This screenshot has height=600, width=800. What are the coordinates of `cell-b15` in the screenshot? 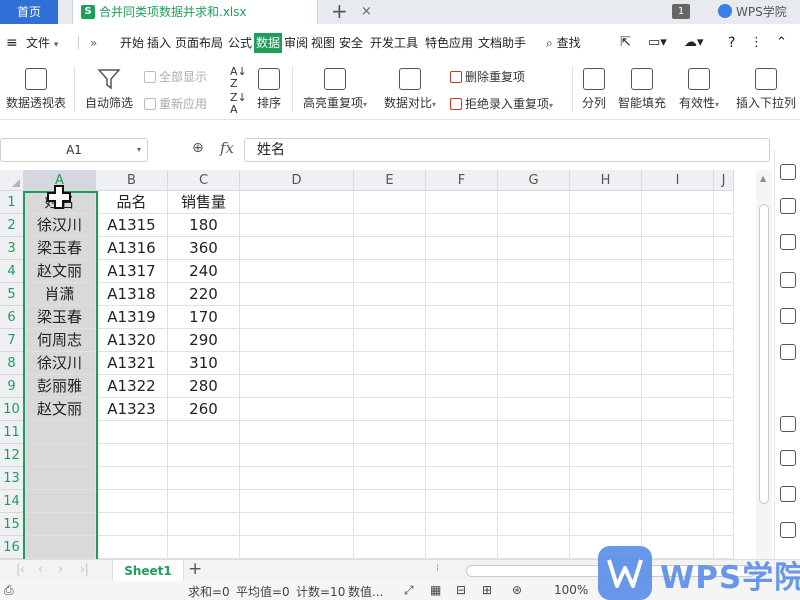 It's located at (132, 524).